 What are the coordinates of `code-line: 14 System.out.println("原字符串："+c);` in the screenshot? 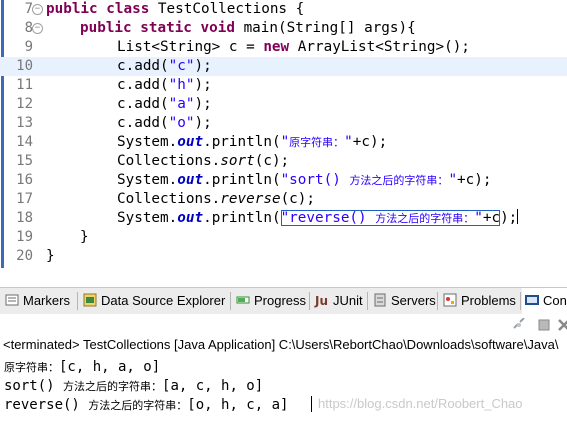 It's located at (283, 142).